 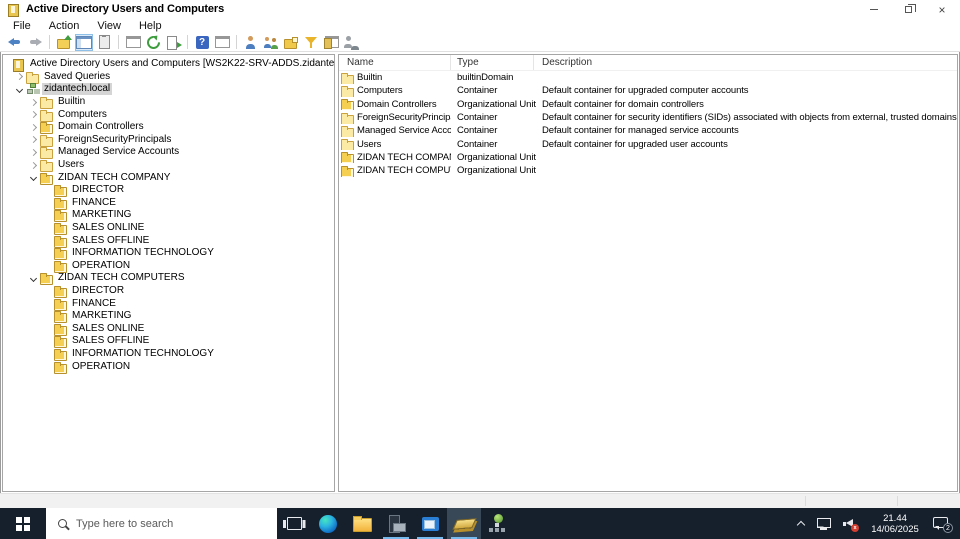 I want to click on properties-icon, so click(x=104, y=42).